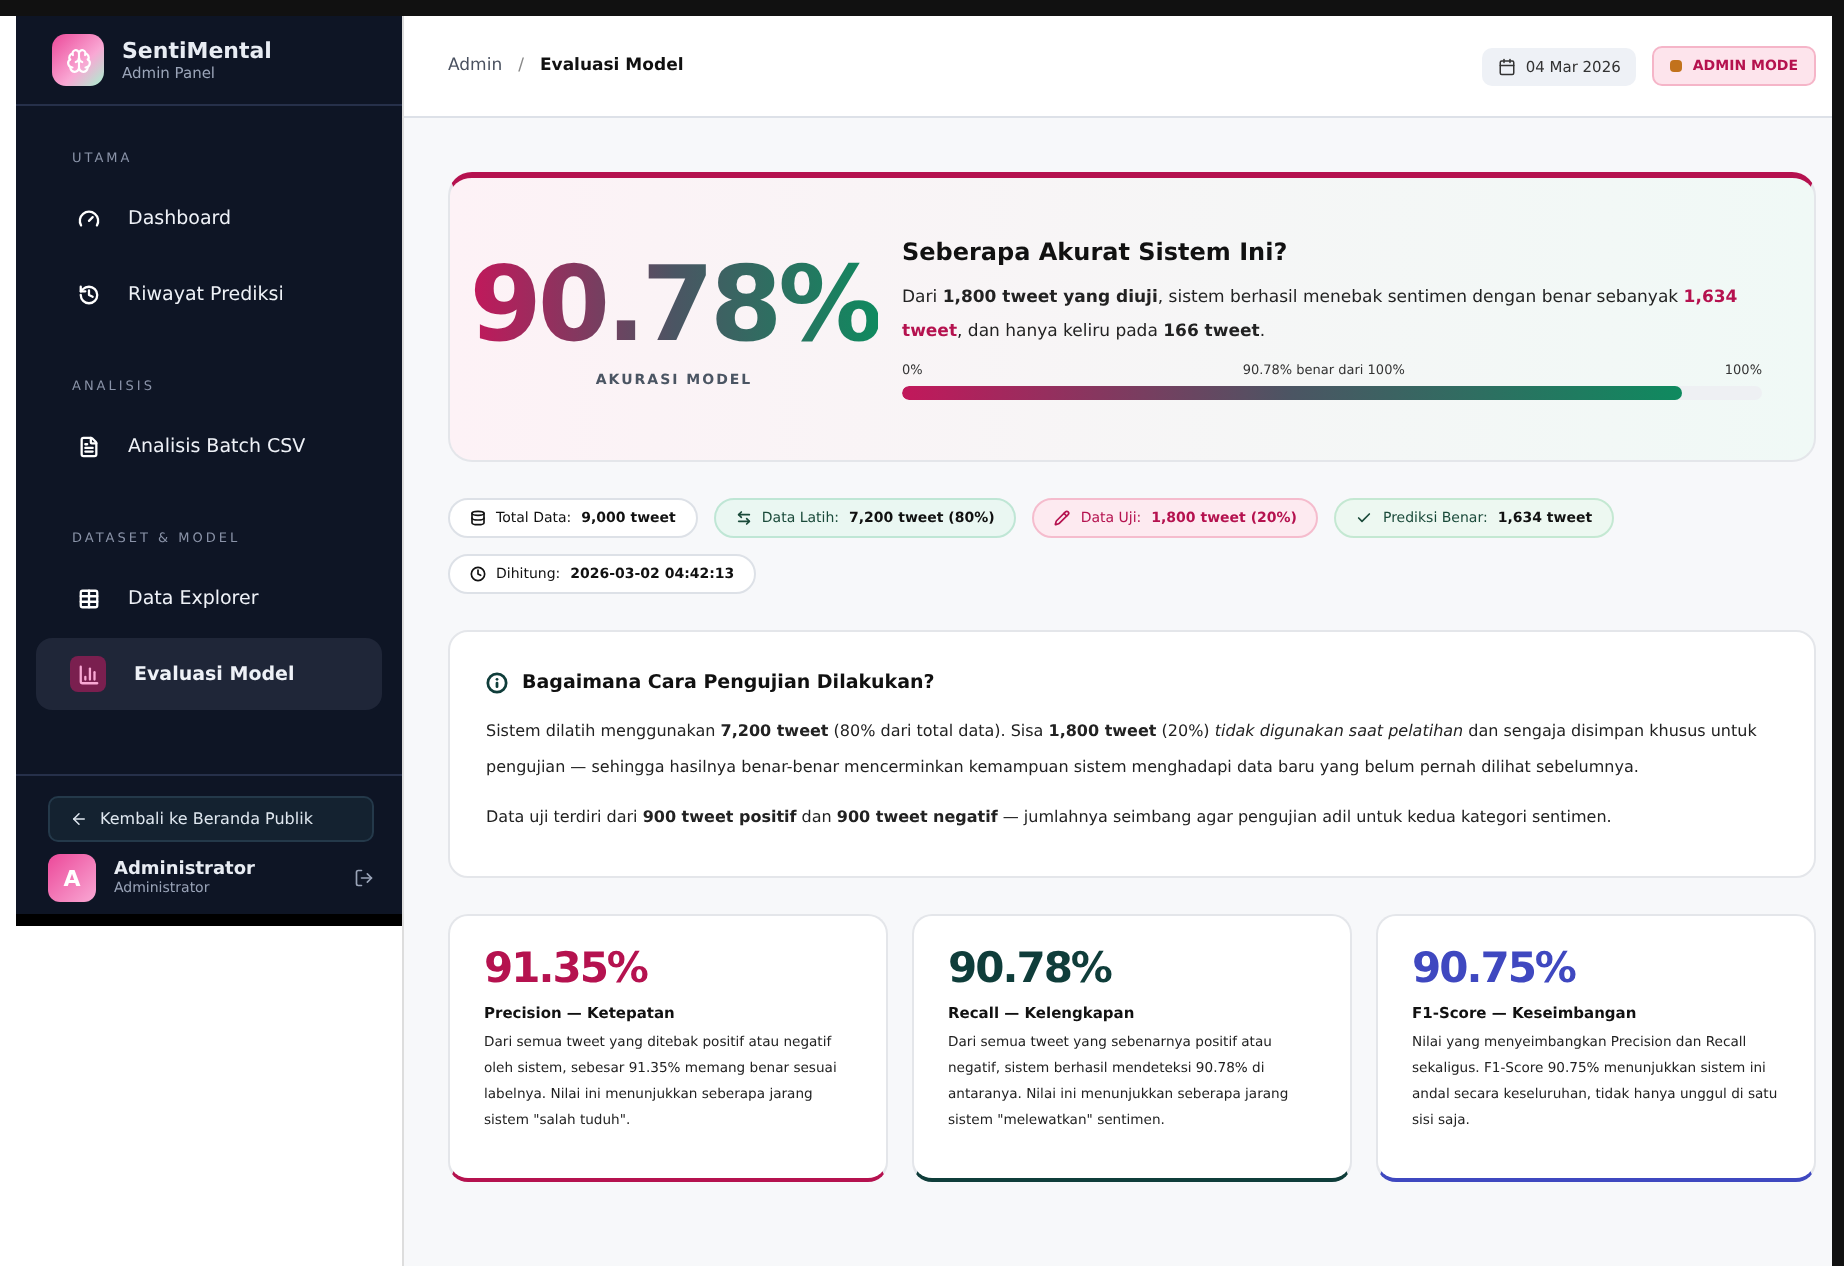  I want to click on history-icon, so click(88, 294).